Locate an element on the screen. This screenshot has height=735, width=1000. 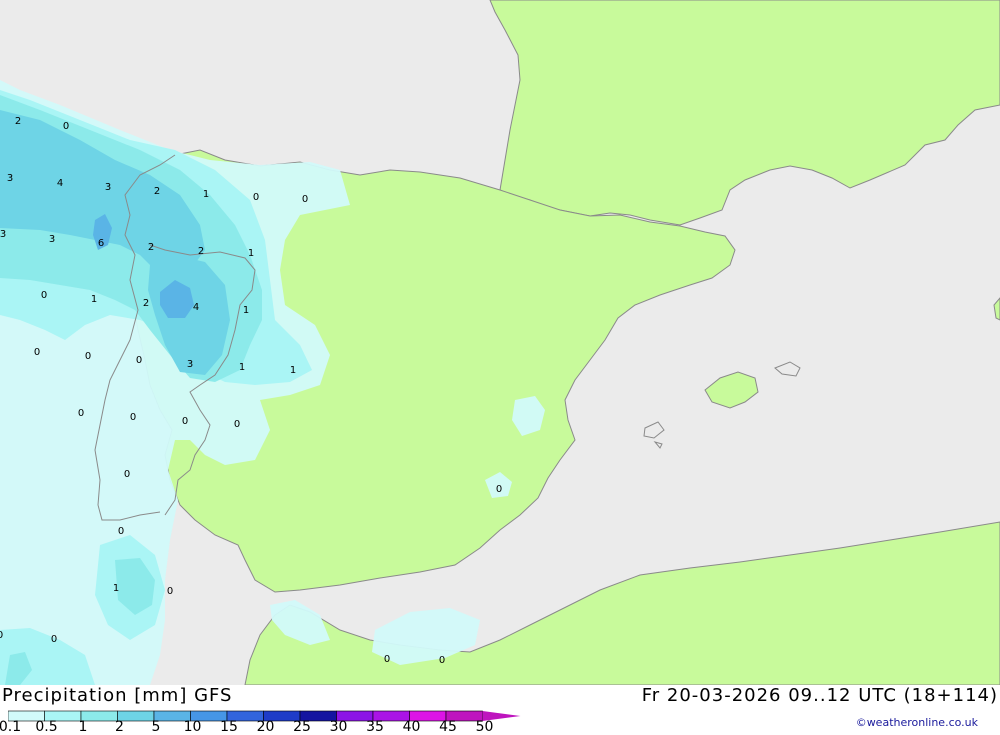
valid-time: Fr 20-03-2026 09..12 UTC (18+114) is located at coordinates (819, 695).